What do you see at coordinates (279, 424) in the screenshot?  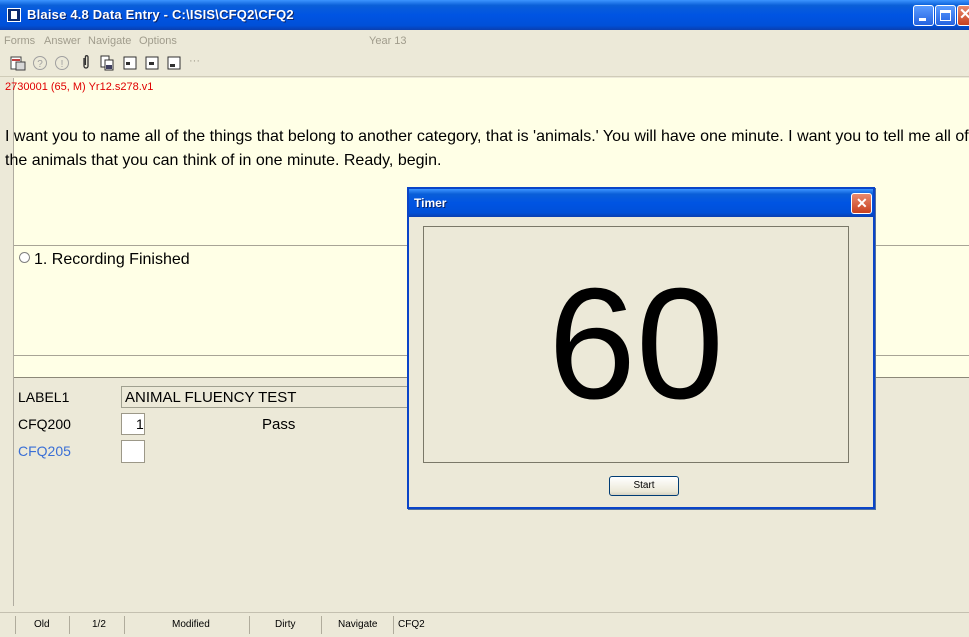 I see `field-text-cfq200: Pass` at bounding box center [279, 424].